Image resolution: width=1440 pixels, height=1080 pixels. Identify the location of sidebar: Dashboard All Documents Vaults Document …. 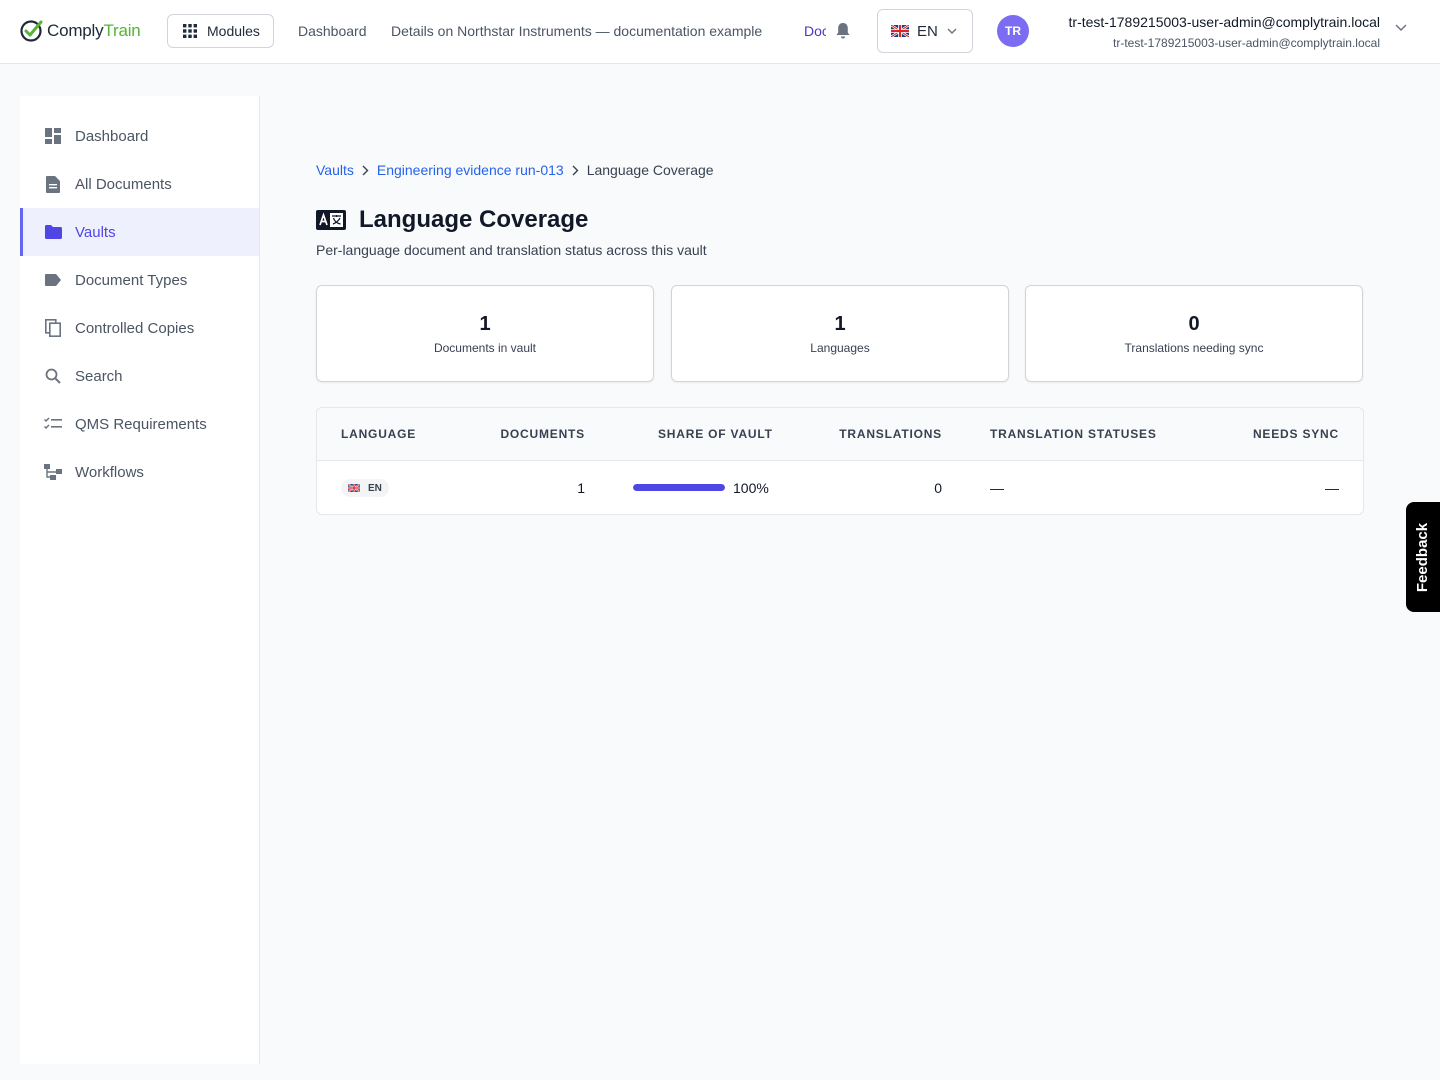
(140, 580).